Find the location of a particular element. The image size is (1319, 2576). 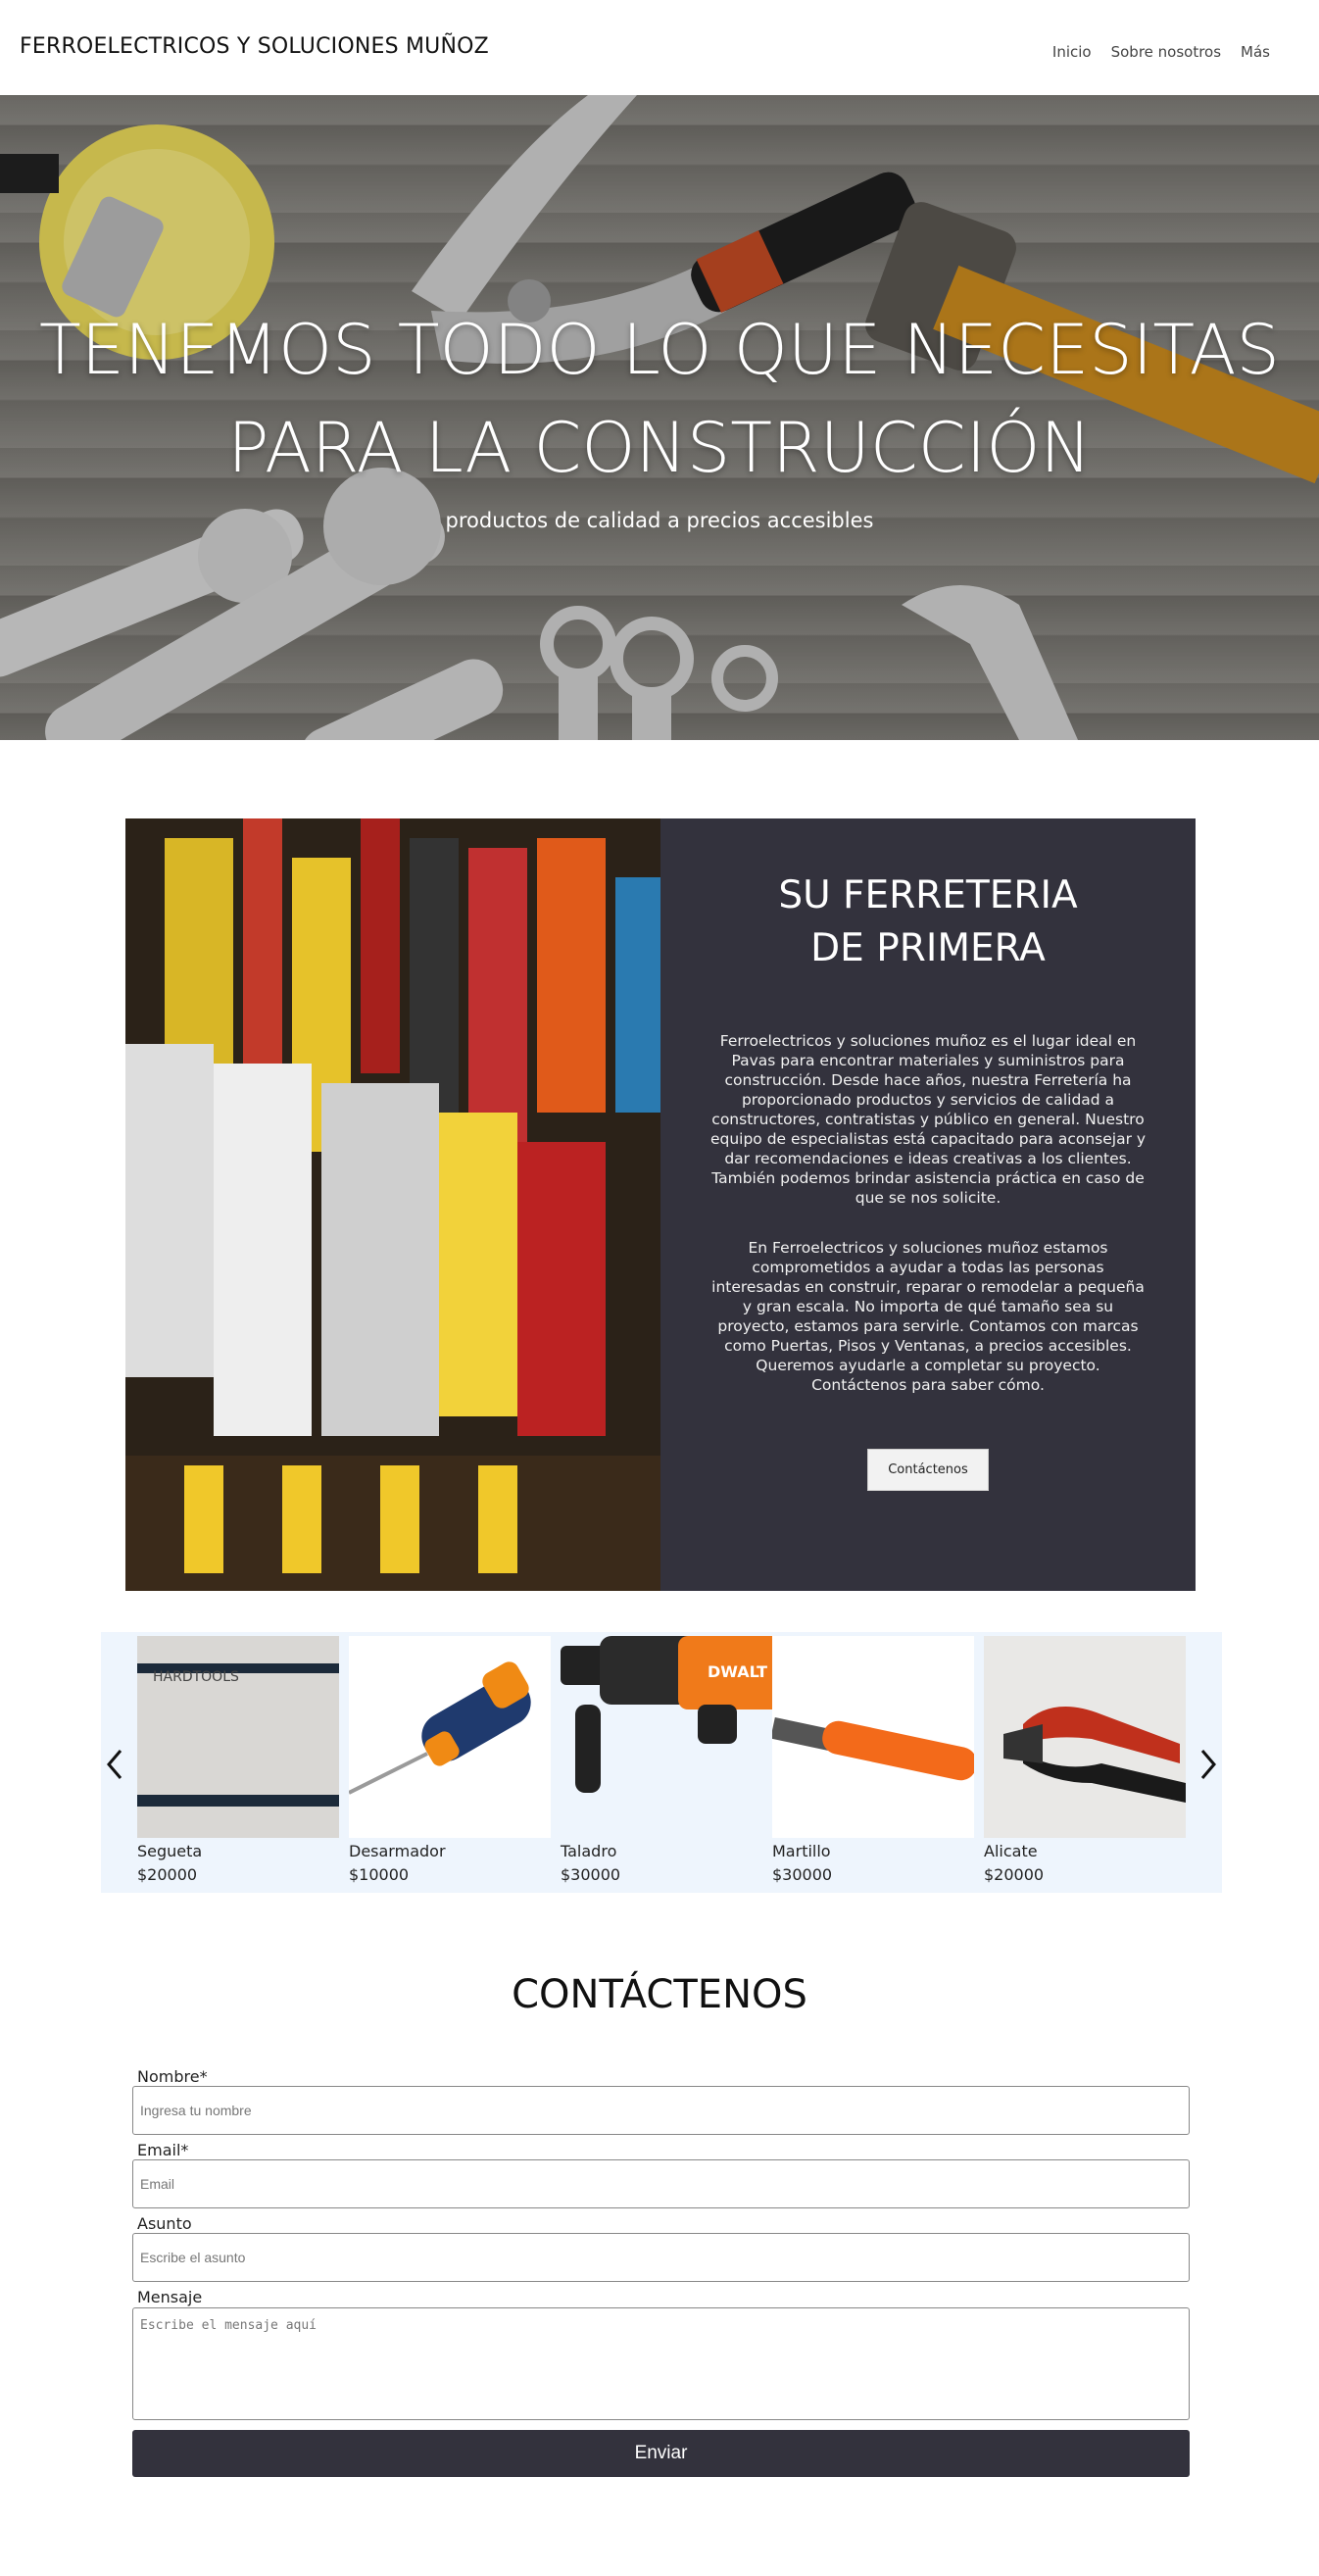

svg-text: DWALT is located at coordinates (737, 1671).